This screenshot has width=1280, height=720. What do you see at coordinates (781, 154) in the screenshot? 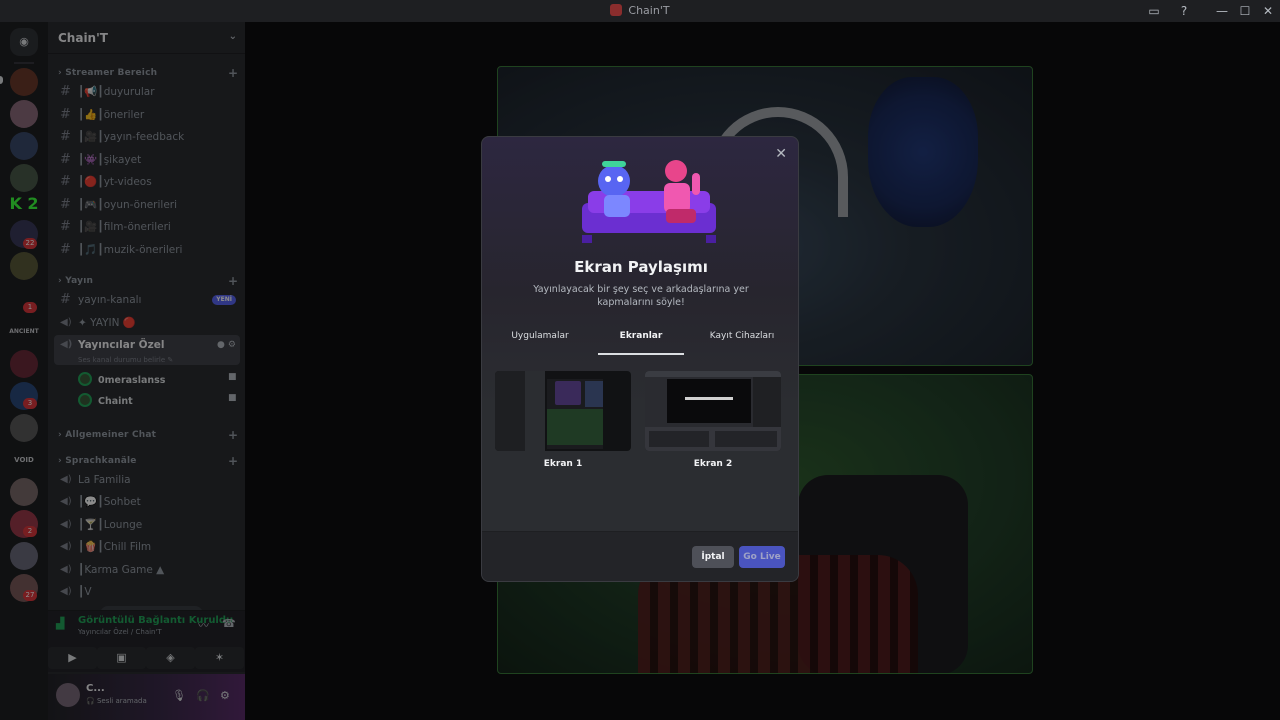
I see `close-icon: ✕` at bounding box center [781, 154].